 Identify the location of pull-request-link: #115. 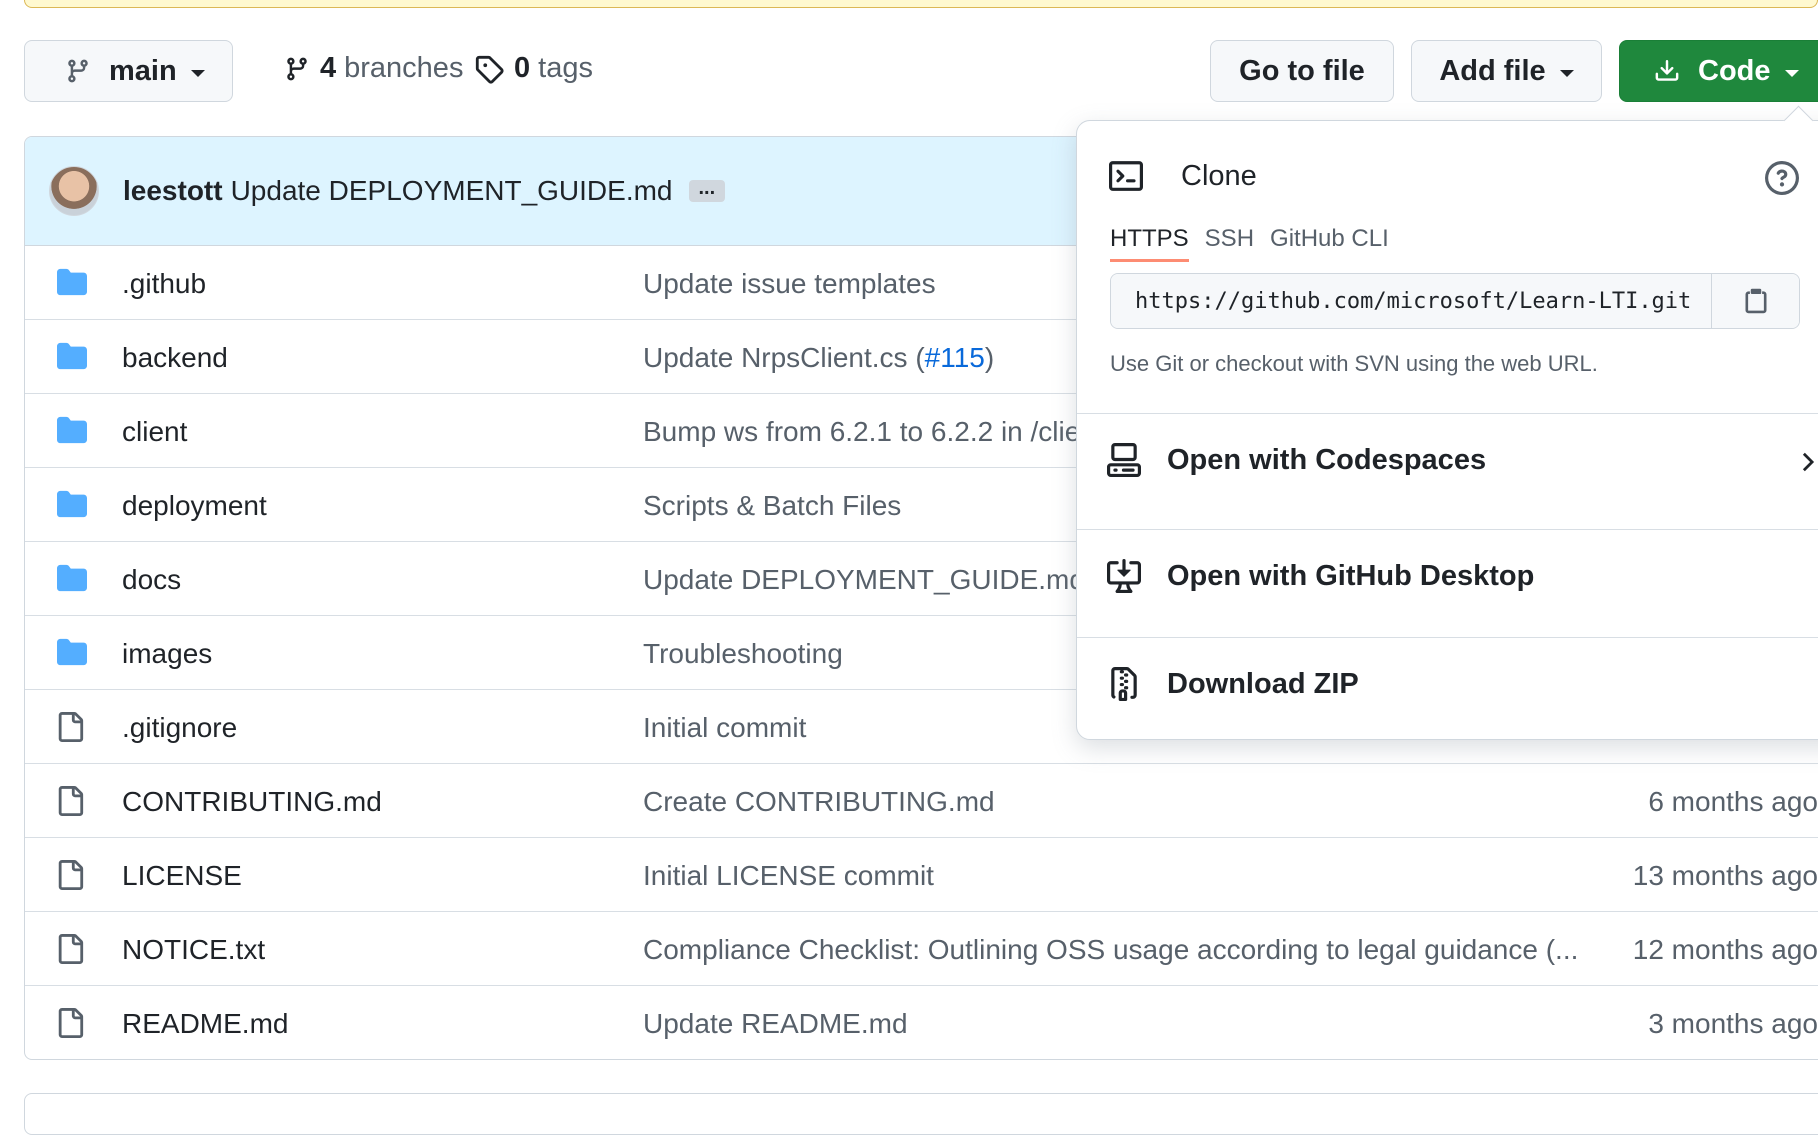
(955, 357).